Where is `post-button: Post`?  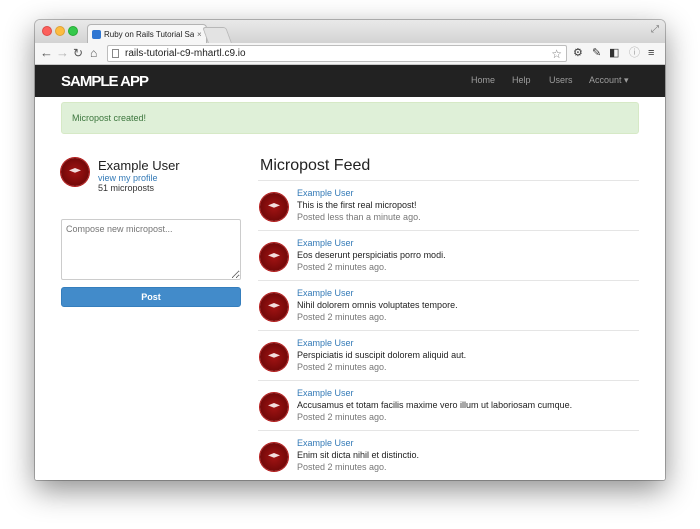 post-button: Post is located at coordinates (151, 297).